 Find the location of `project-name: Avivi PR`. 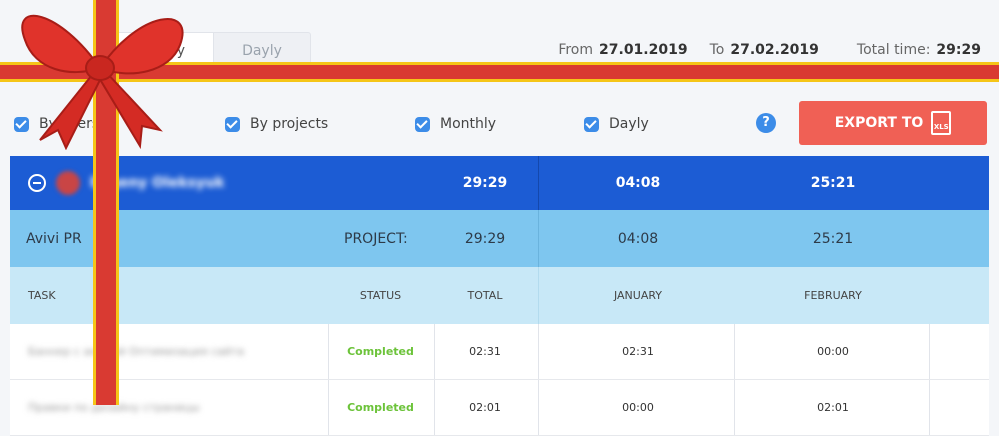

project-name: Avivi PR is located at coordinates (54, 238).